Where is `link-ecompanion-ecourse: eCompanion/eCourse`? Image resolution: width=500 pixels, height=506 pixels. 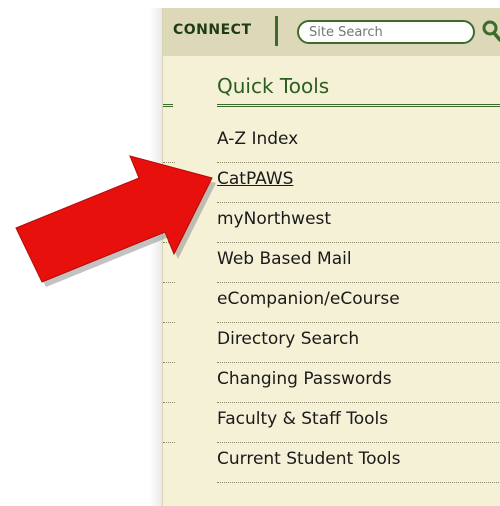 link-ecompanion-ecourse: eCompanion/eCourse is located at coordinates (308, 299).